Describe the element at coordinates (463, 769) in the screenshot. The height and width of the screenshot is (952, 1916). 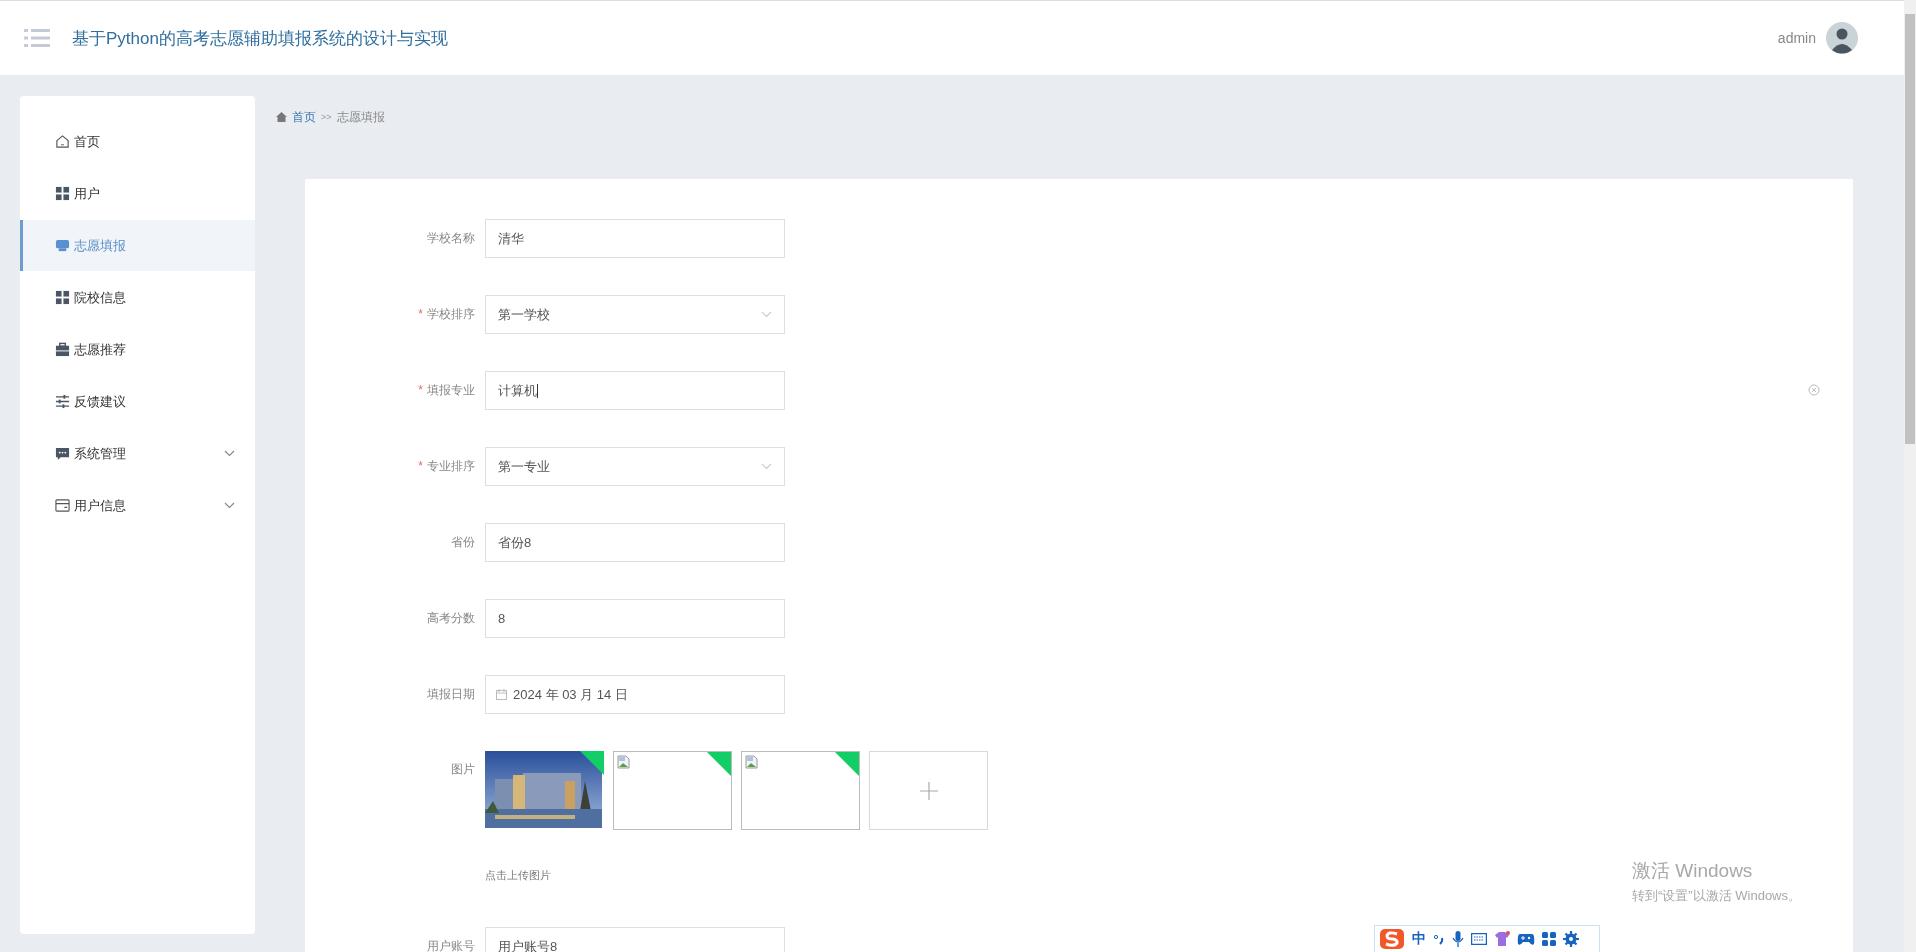
I see `field-label: 图片` at that location.